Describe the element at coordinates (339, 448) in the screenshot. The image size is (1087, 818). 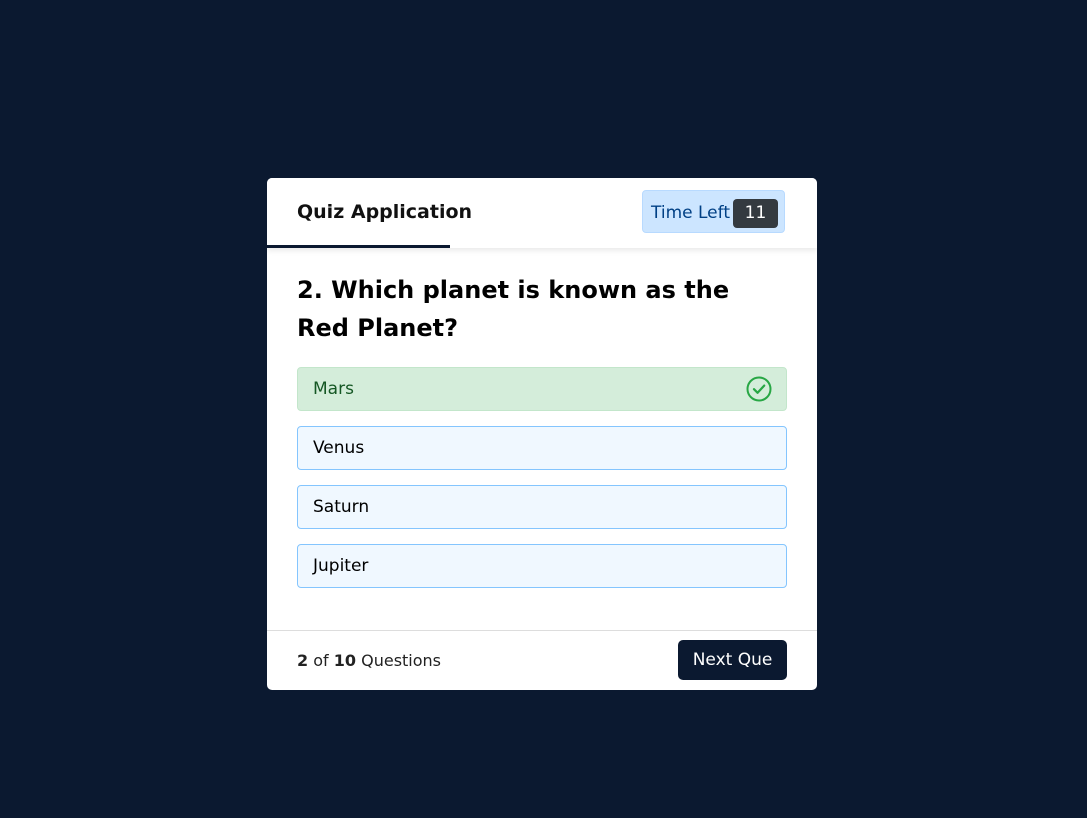
I see `option-label: Venus` at that location.